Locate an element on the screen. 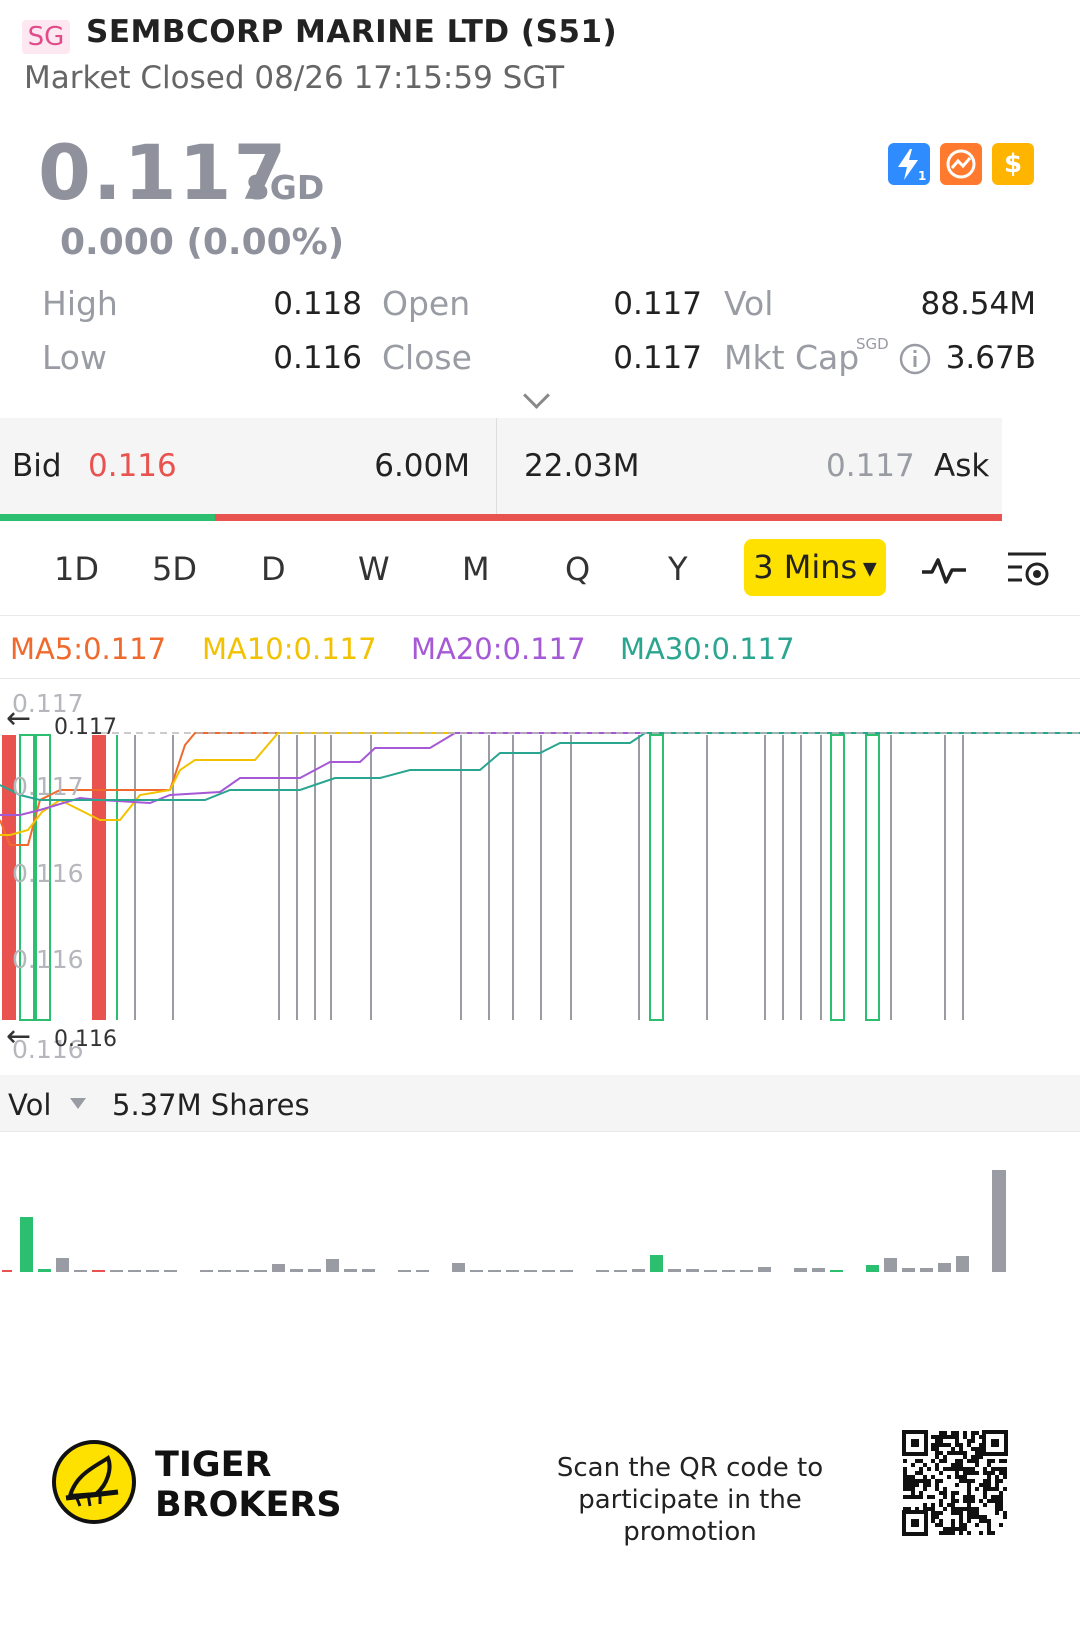 The height and width of the screenshot is (1649, 1080). info-icon is located at coordinates (915, 361).